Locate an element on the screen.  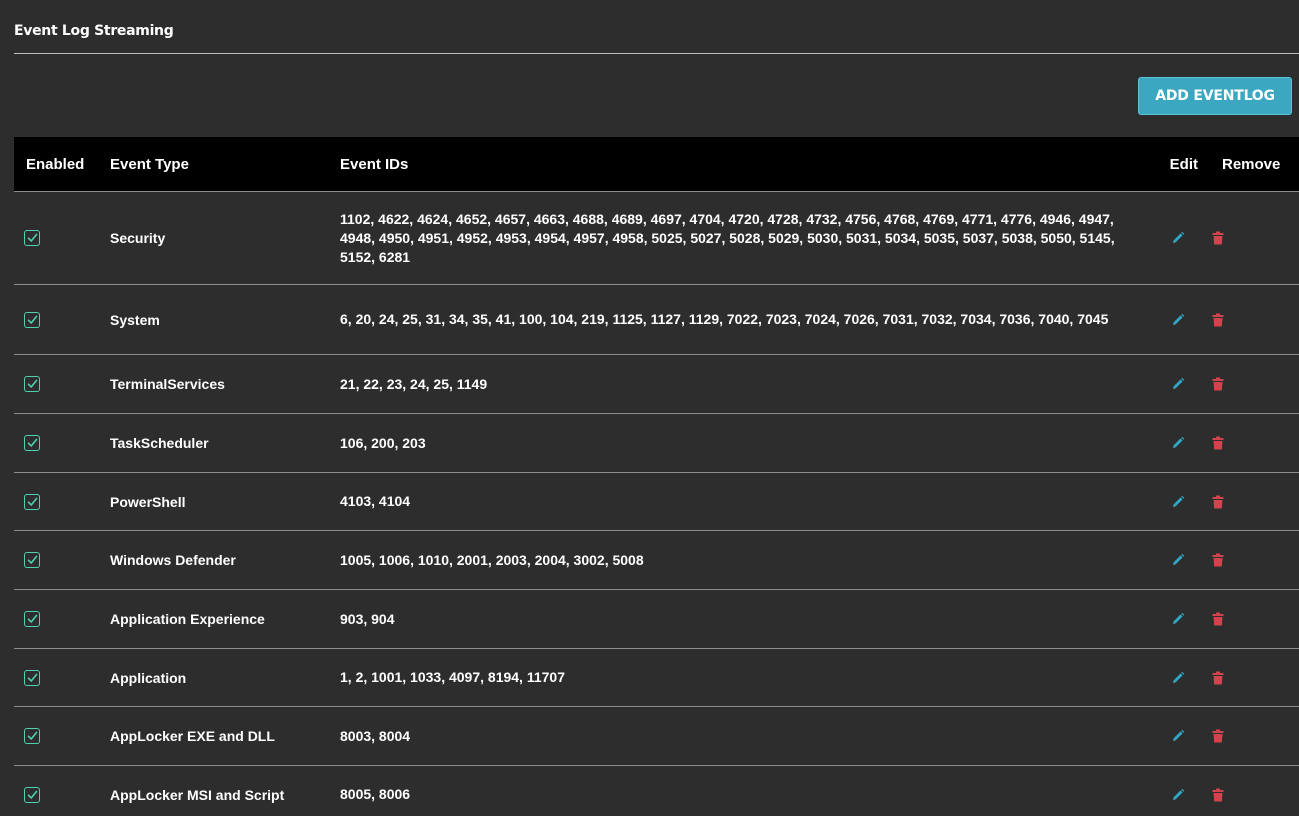
table-row: PowerShell 4103, 4104 is located at coordinates (656, 501).